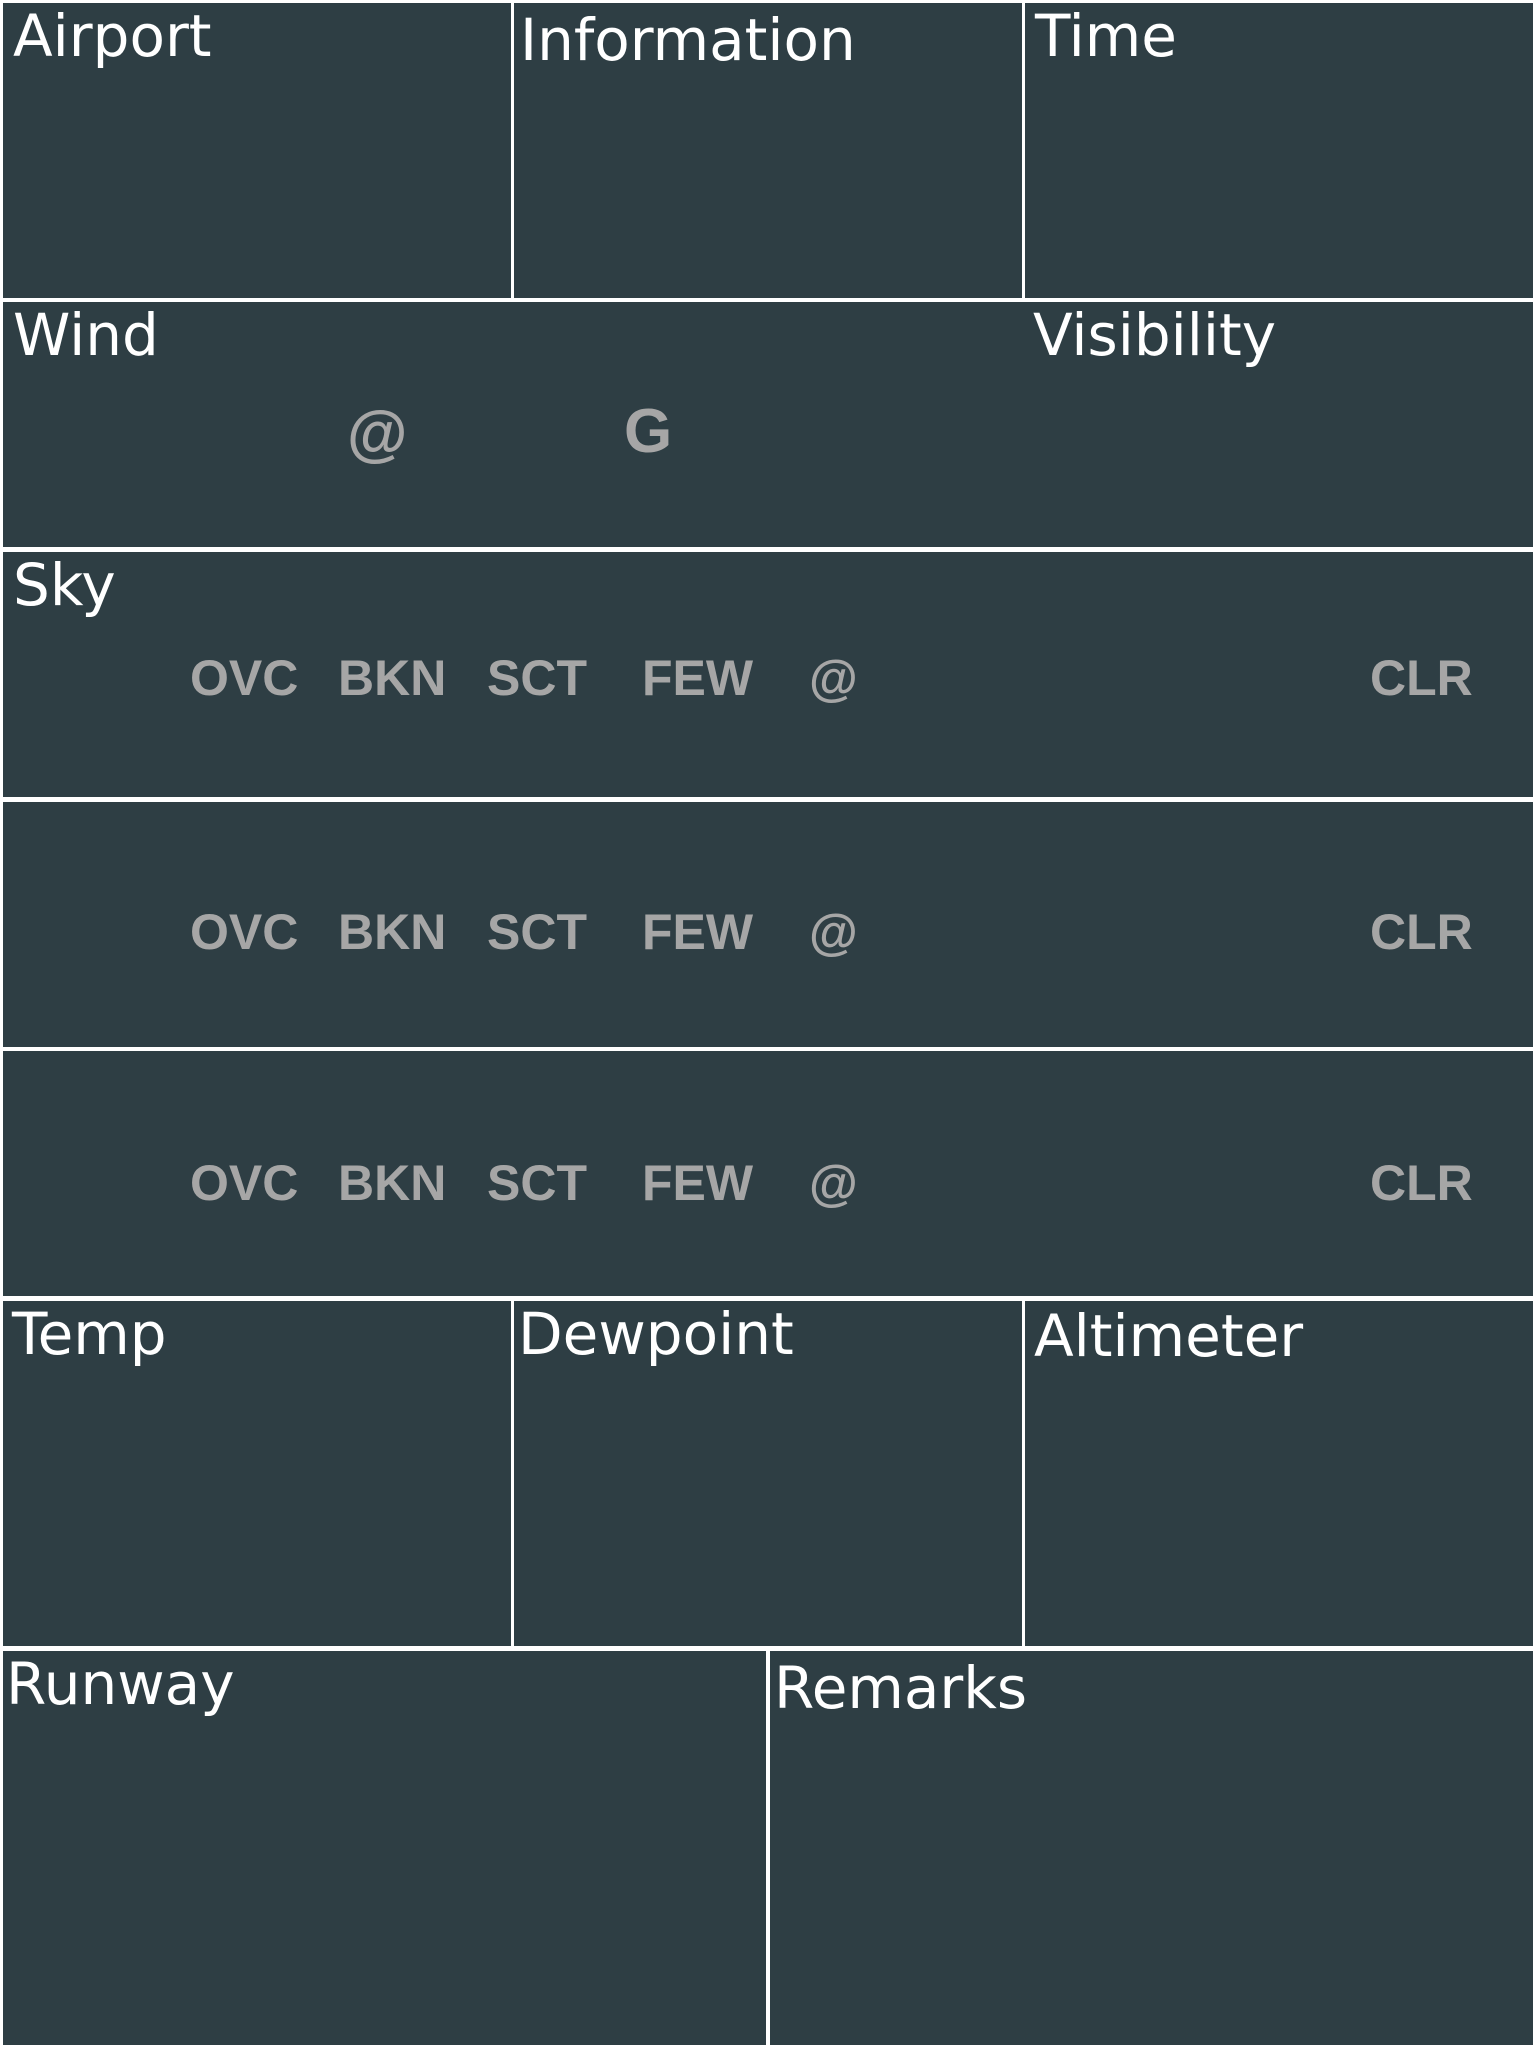 This screenshot has height=2048, width=1536. Describe the element at coordinates (901, 1688) in the screenshot. I see `remarks-label: Remarks` at that location.